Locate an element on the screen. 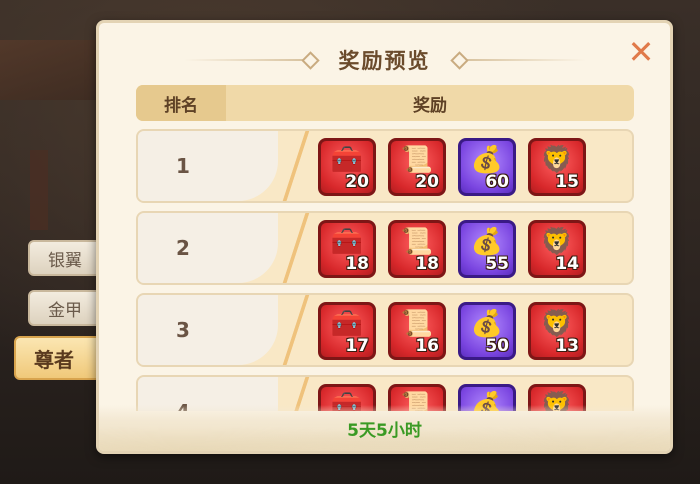  scroll-icon: 📜 20 is located at coordinates (417, 167).